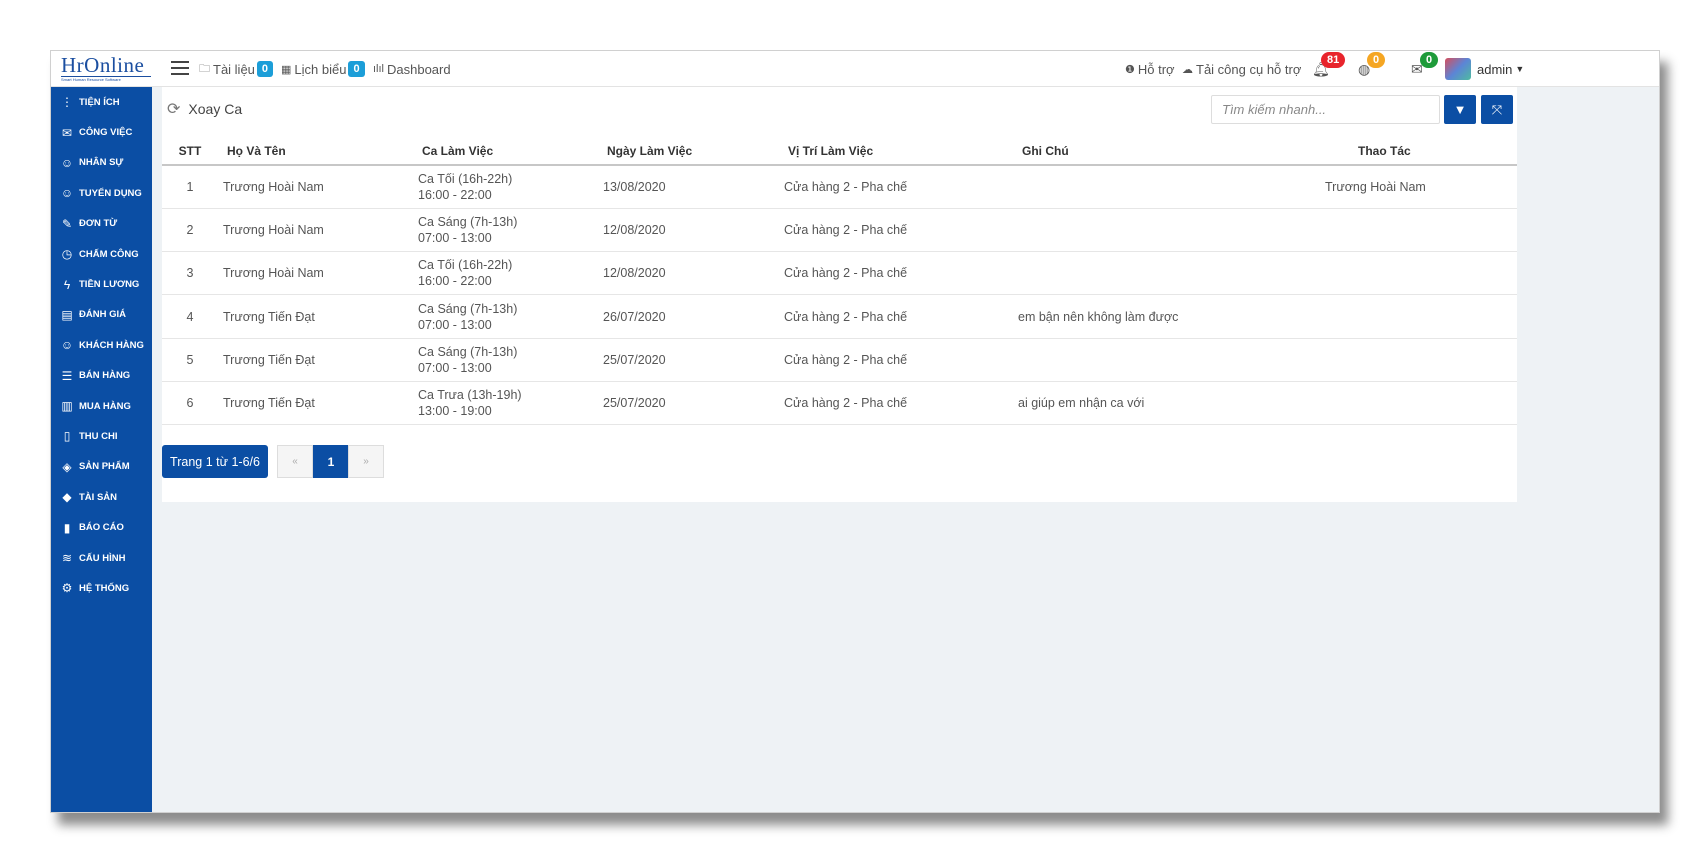 The width and height of the screenshot is (1700, 860). I want to click on user-icon: ☺, so click(67, 162).